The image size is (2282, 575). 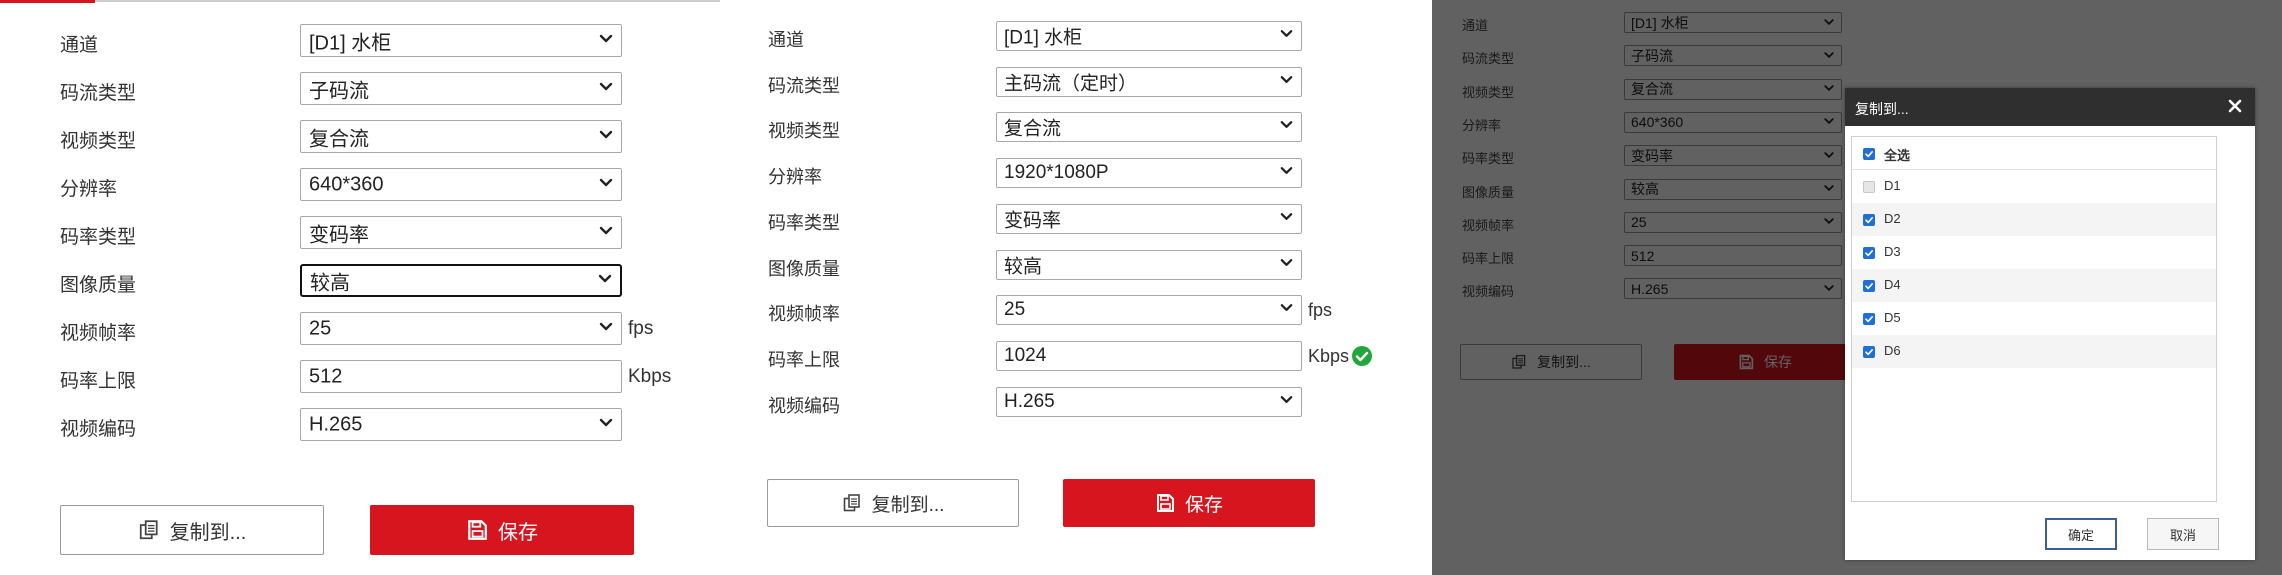 I want to click on channel-item: D4, so click(x=2034, y=285).